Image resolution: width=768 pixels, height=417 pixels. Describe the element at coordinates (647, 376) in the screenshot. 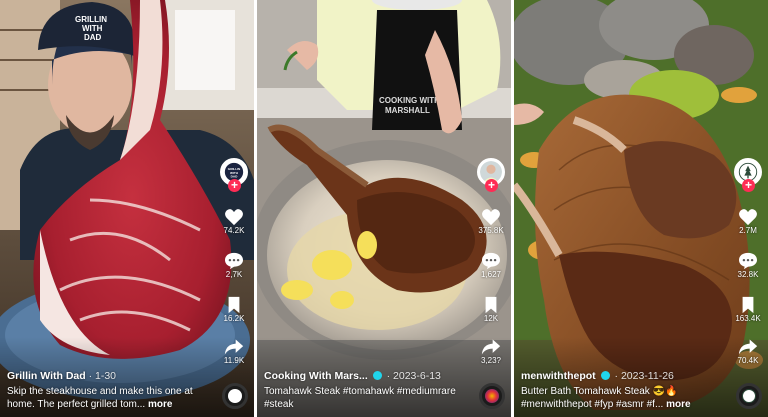

I see `post-date: 2023-11-26` at that location.